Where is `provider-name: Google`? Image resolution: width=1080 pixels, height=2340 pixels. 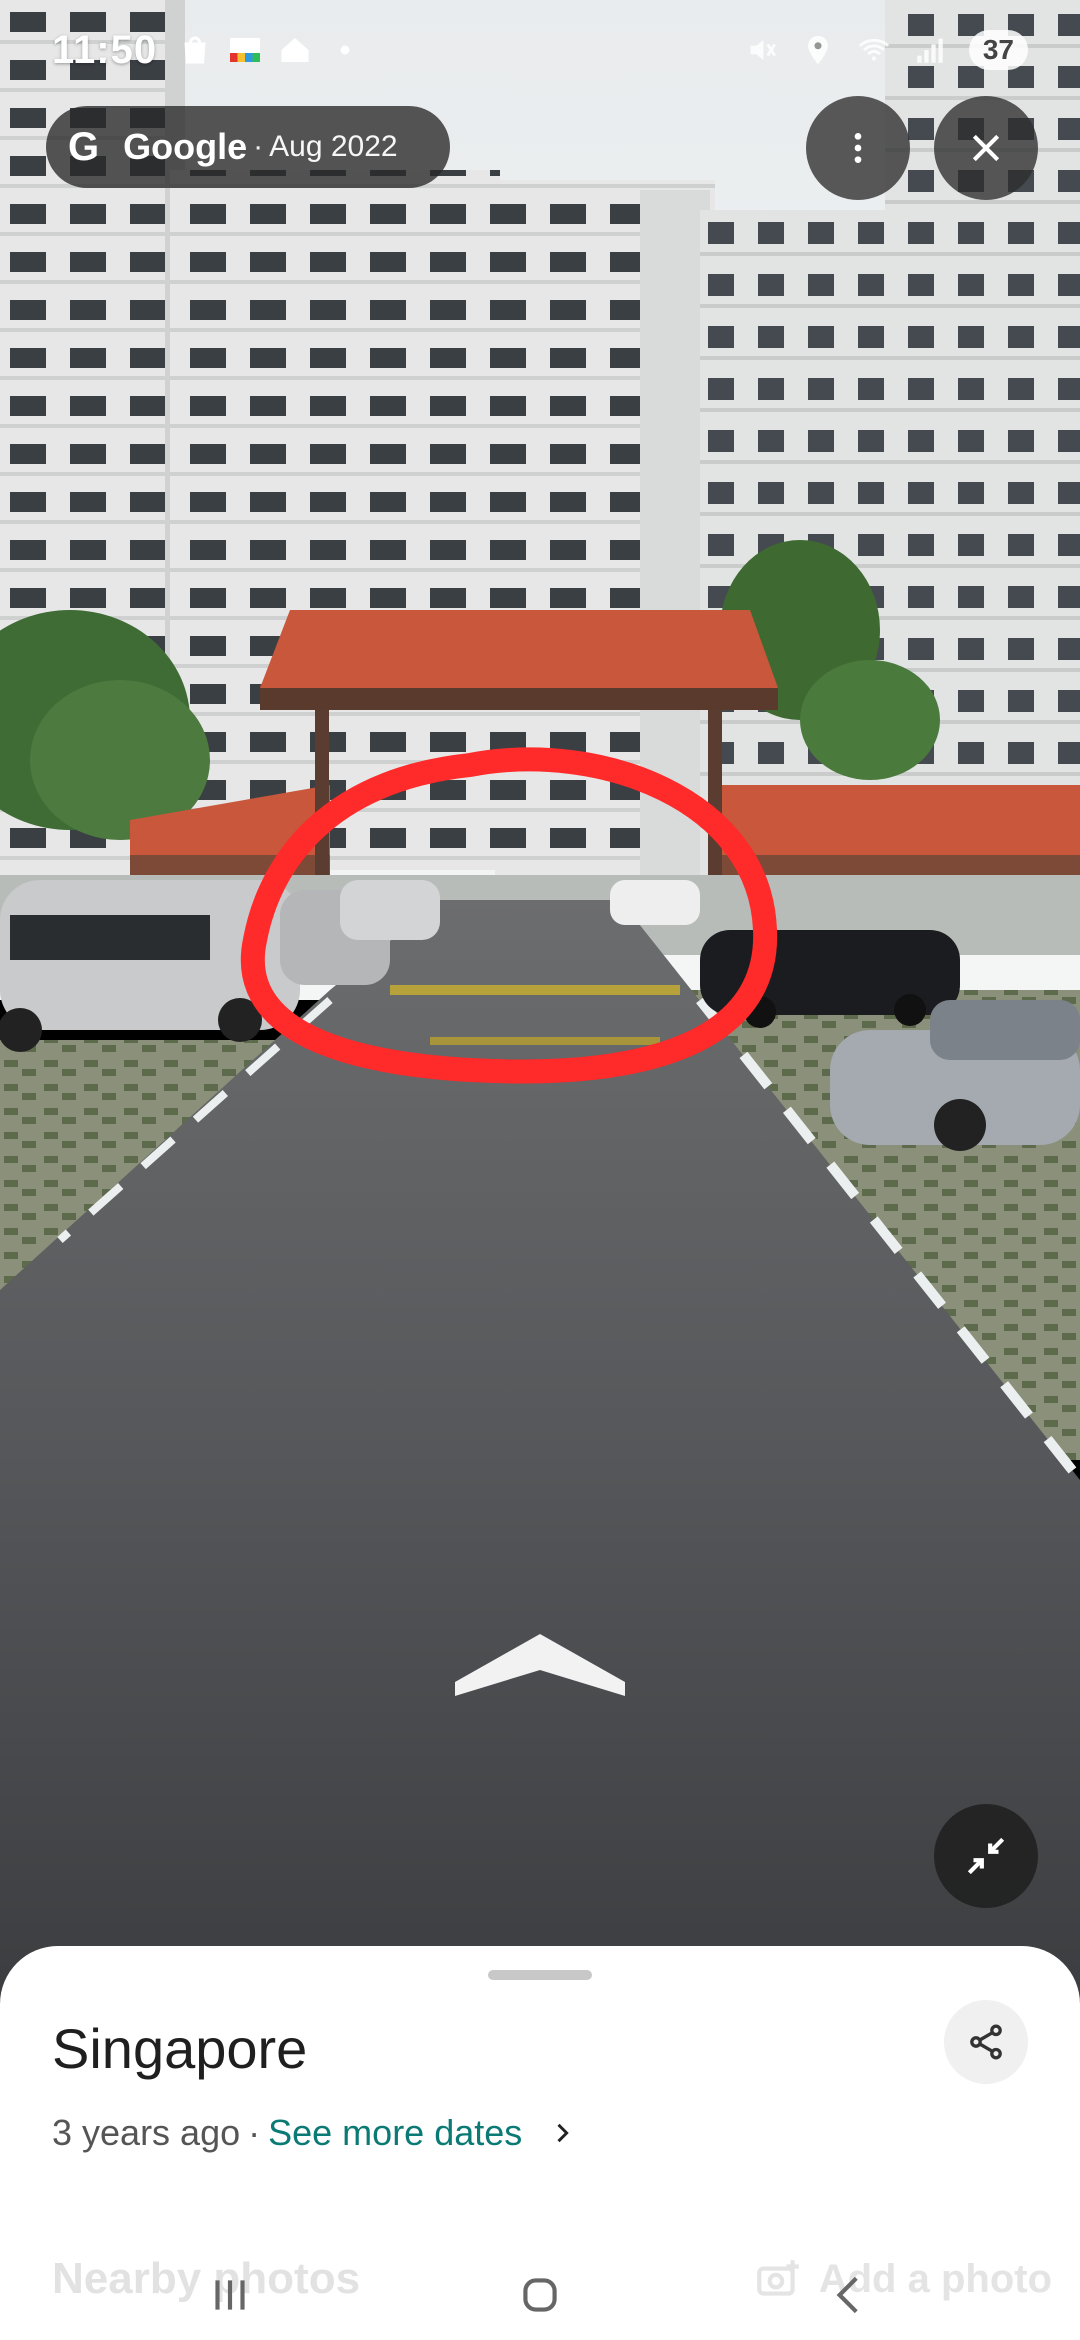 provider-name: Google is located at coordinates (185, 146).